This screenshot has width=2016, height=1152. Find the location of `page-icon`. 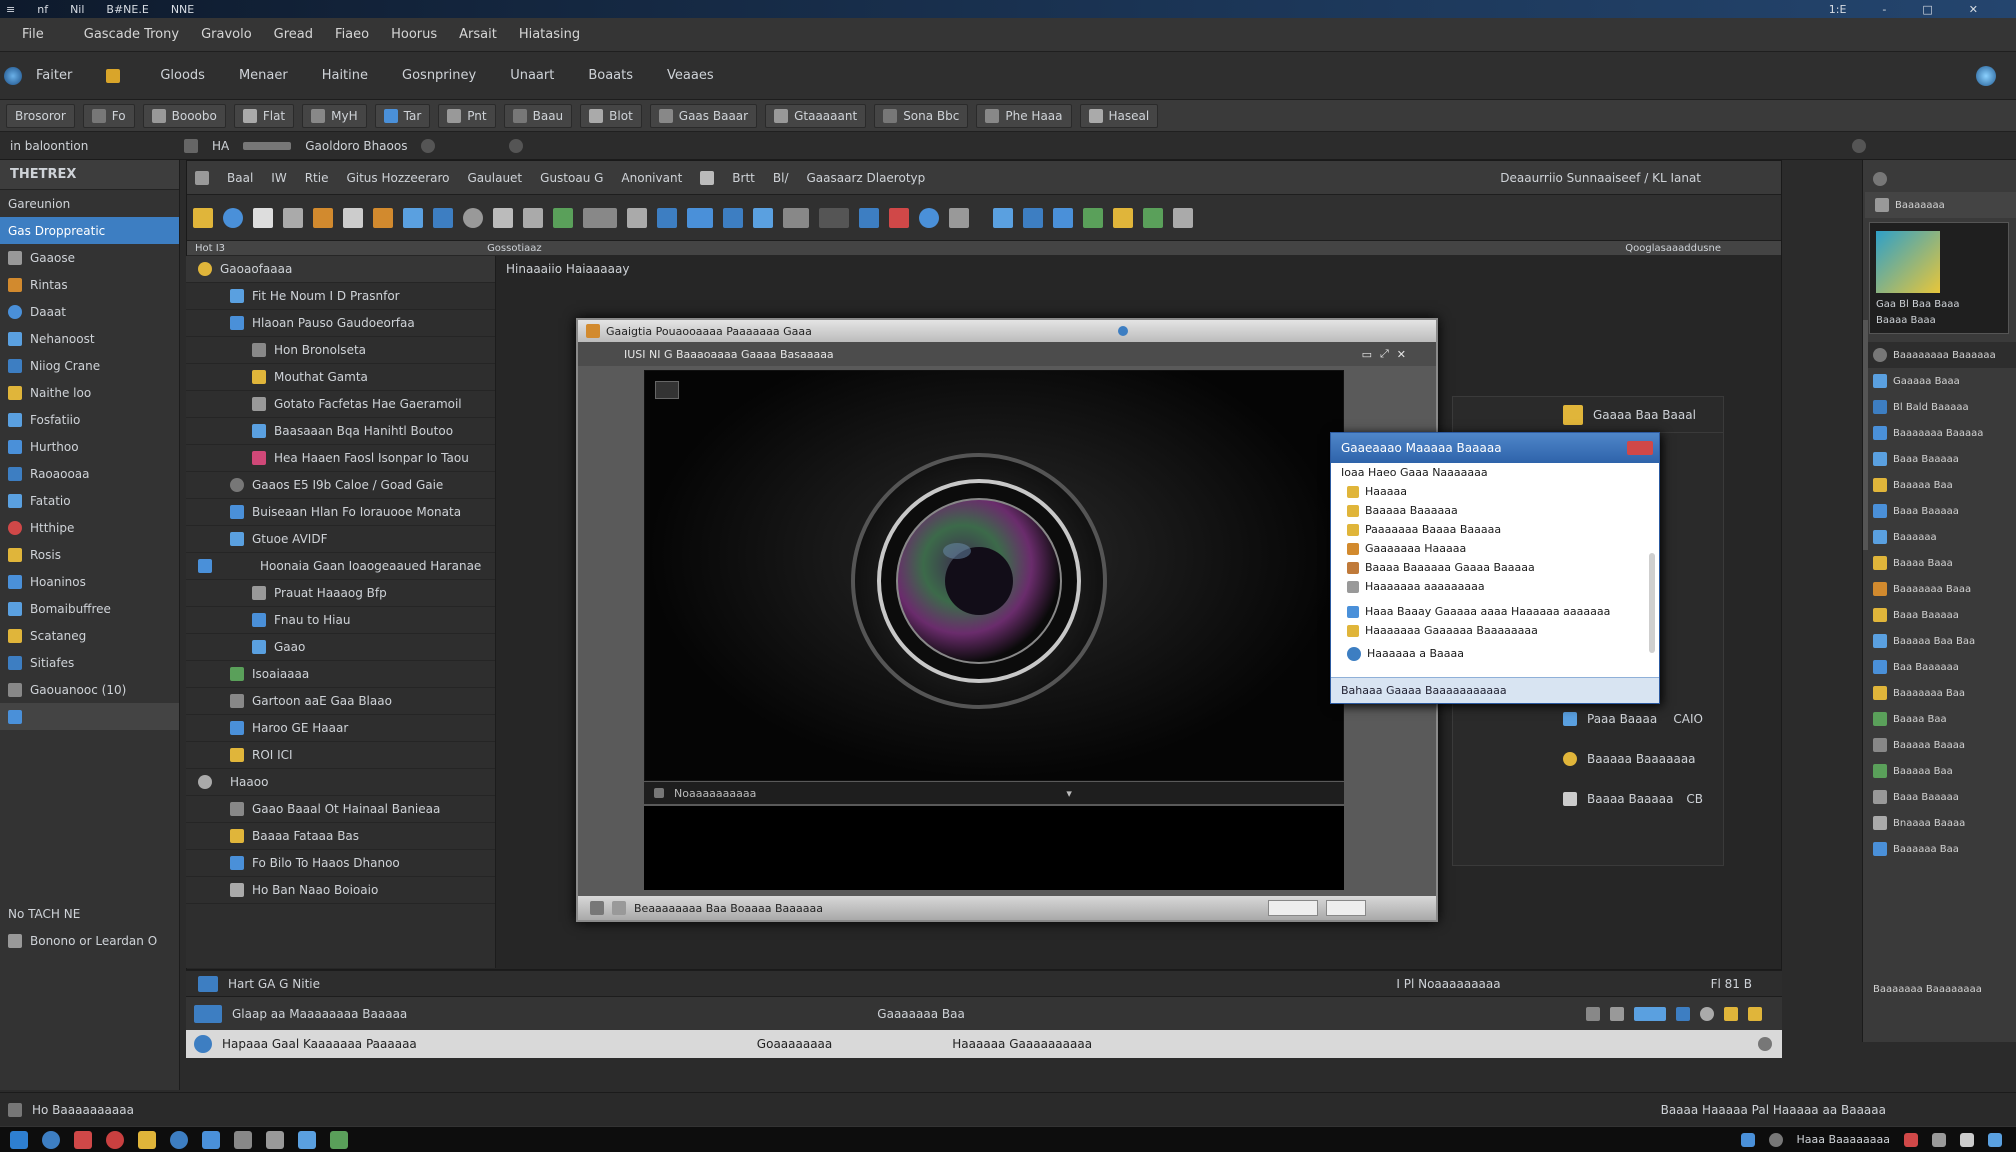

page-icon is located at coordinates (293, 217).